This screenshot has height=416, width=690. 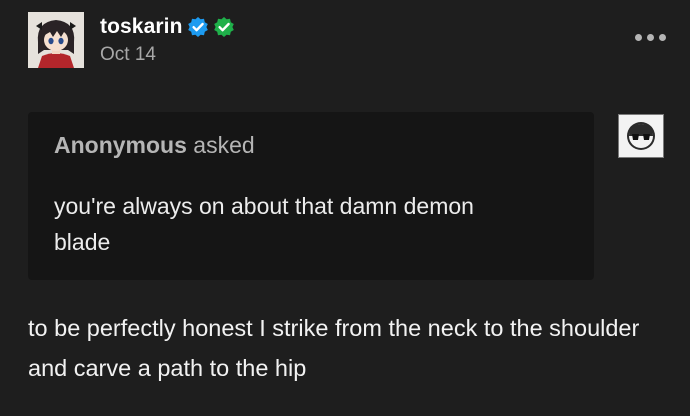 I want to click on username-row: toskarin, so click(x=167, y=27).